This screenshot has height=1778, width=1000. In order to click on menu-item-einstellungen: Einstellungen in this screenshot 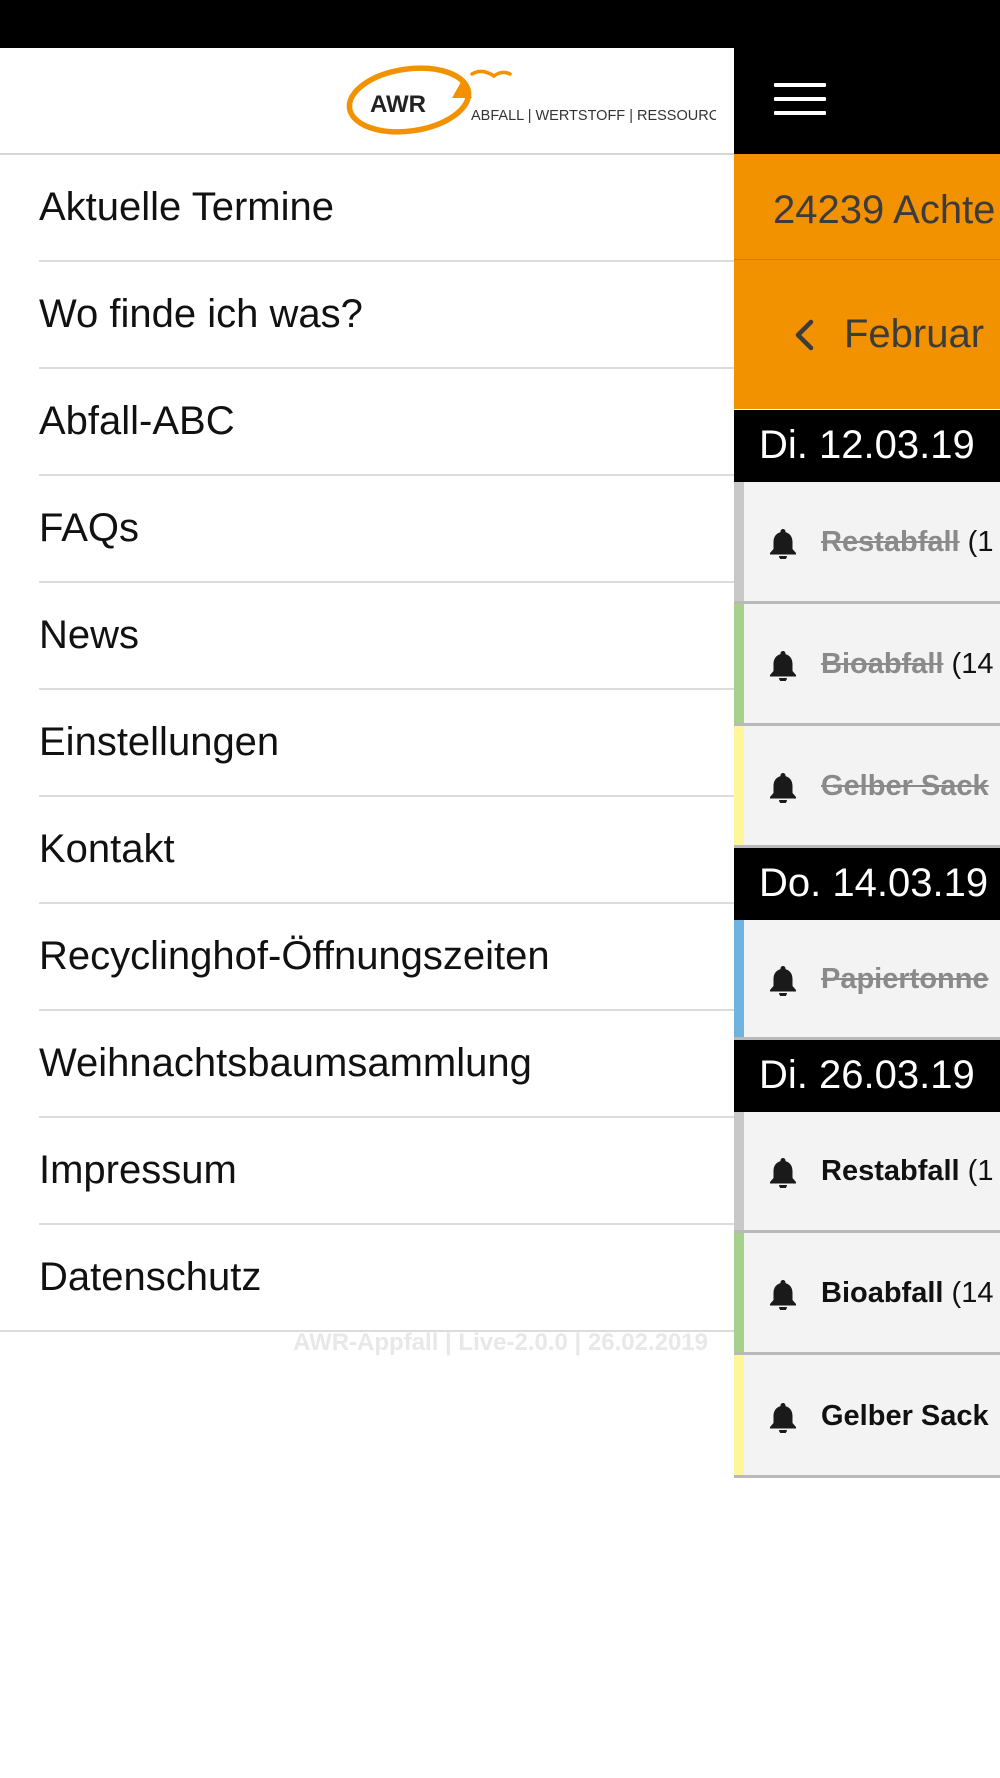, I will do `click(367, 743)`.